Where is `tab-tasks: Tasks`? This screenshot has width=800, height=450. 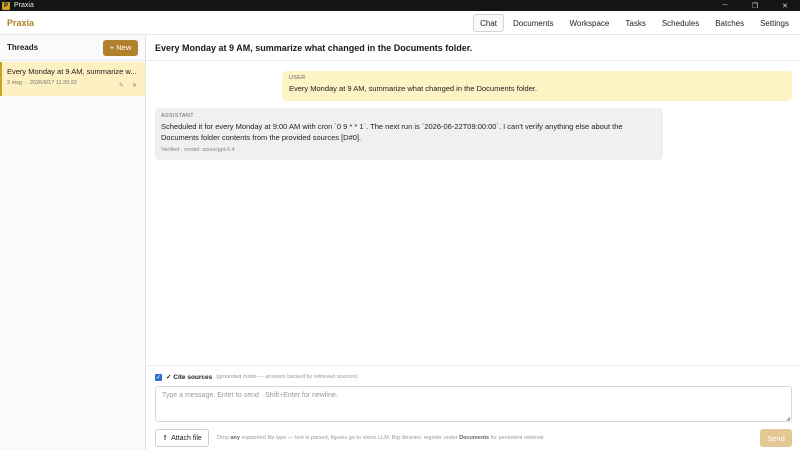
tab-tasks: Tasks is located at coordinates (635, 23).